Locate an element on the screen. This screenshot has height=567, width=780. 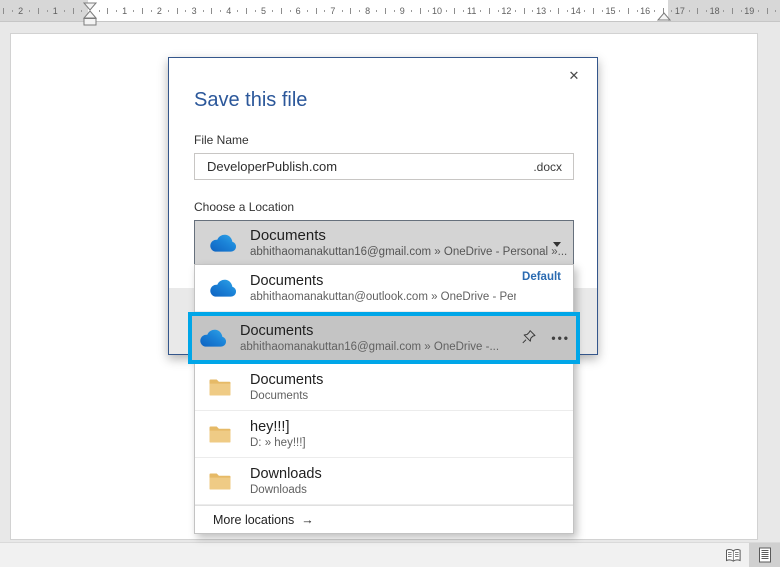
location-title: hey!!!] is located at coordinates (270, 427).